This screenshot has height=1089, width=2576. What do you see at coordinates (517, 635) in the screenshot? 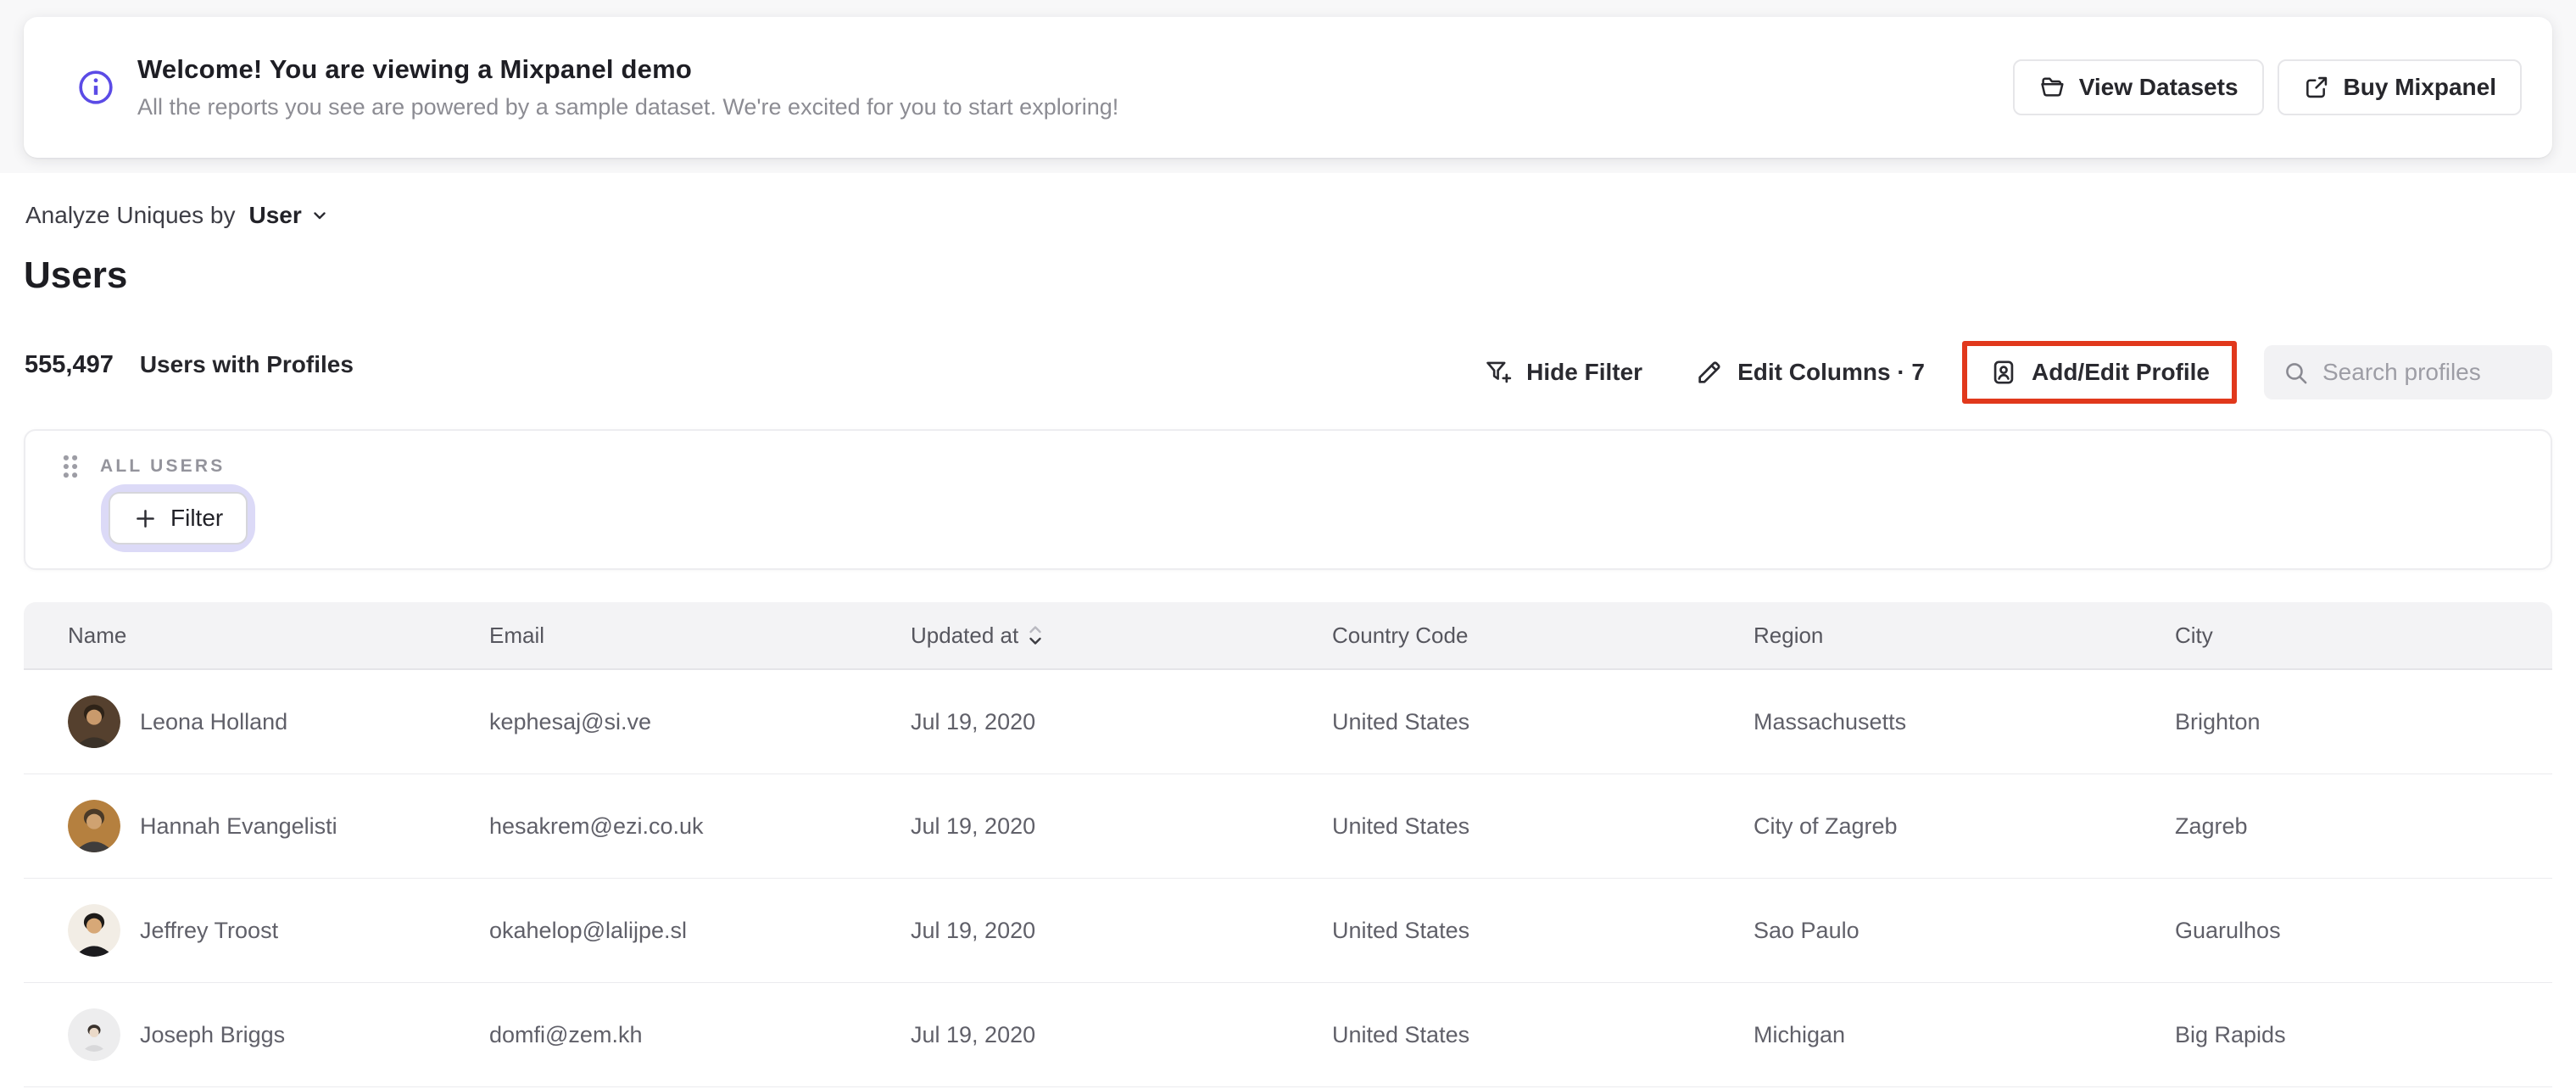
I see `column-header-label: Email` at bounding box center [517, 635].